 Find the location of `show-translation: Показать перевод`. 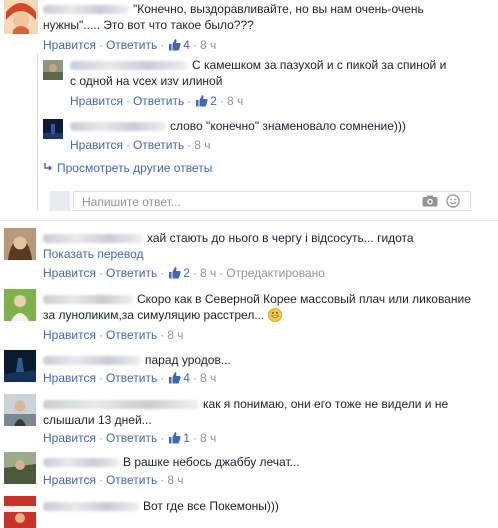

show-translation: Показать перевод is located at coordinates (93, 254).